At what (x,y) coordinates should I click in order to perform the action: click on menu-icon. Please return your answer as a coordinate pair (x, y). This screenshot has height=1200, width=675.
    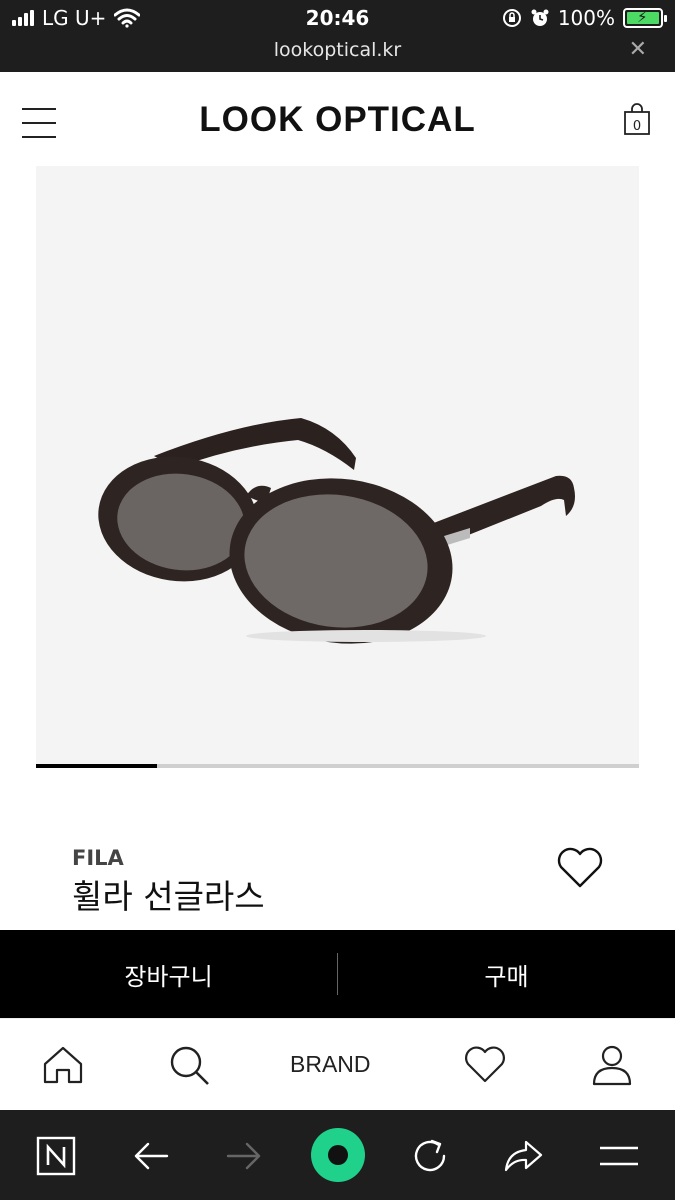
    Looking at the image, I should click on (619, 1156).